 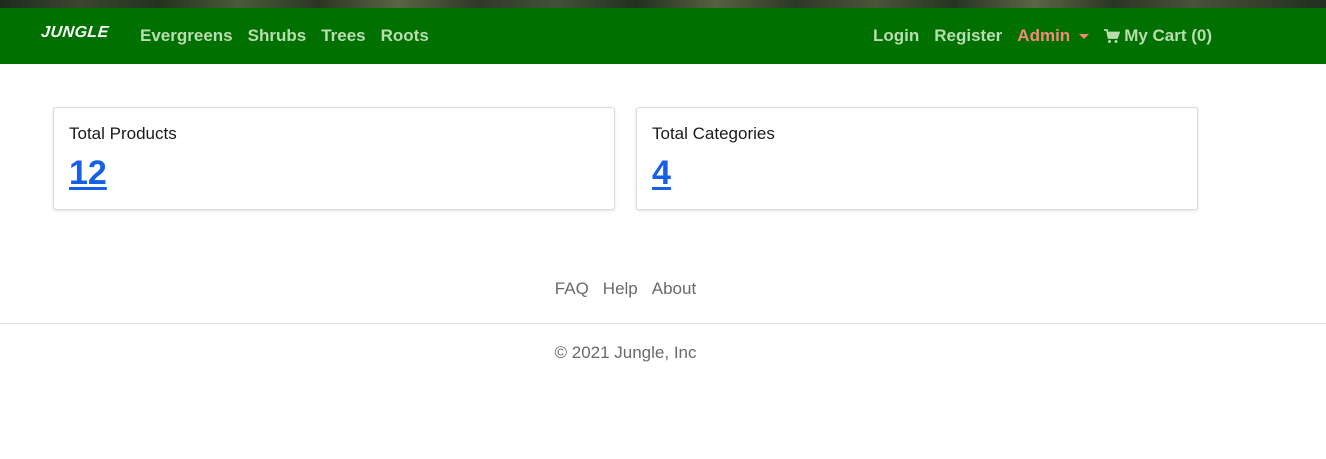 What do you see at coordinates (88, 173) in the screenshot?
I see `total-products-count: 12` at bounding box center [88, 173].